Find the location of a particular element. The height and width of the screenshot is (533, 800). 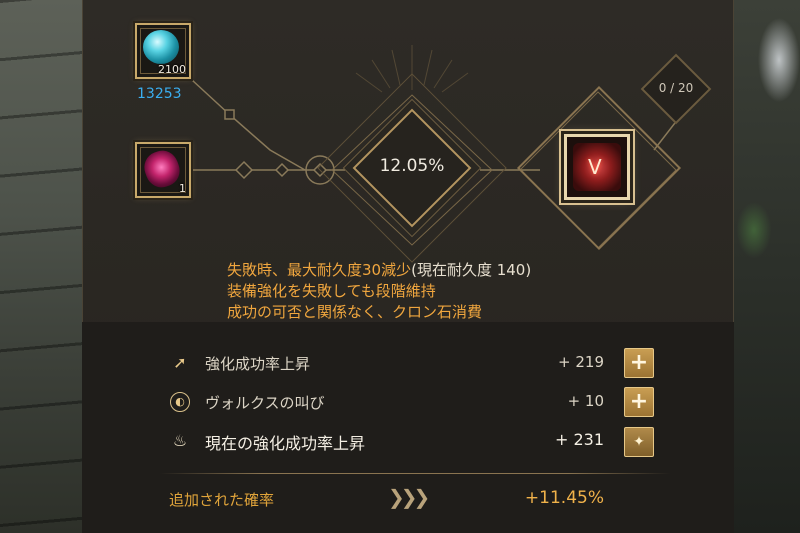

cron-stone-slot: 1 is located at coordinates (163, 170).